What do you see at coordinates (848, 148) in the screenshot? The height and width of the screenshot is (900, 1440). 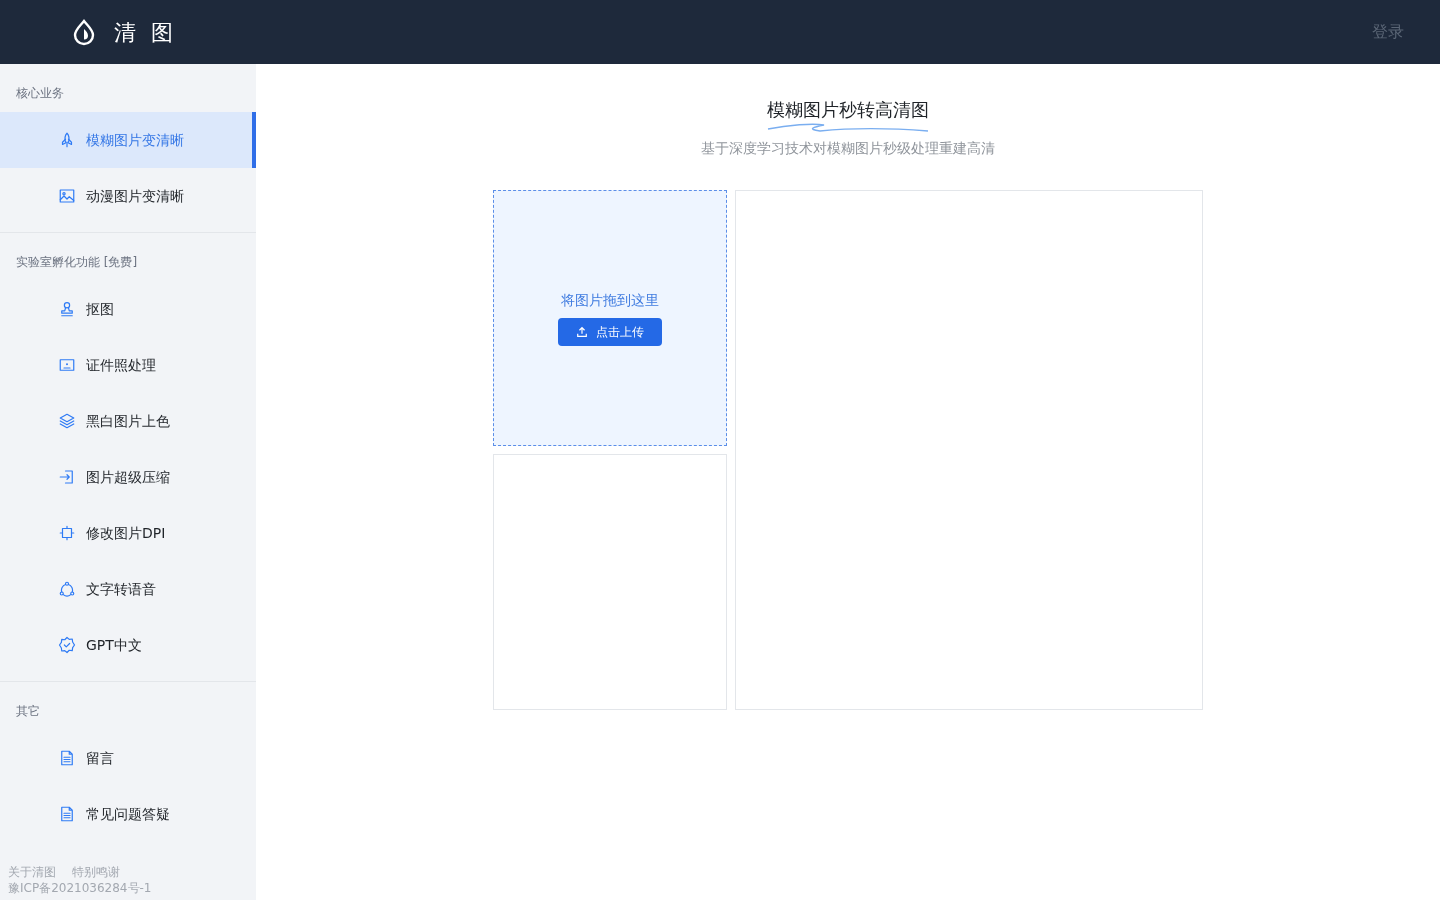 I see `page-subtitle: 基于深度学习技术对模糊图片秒级处理重建高清` at bounding box center [848, 148].